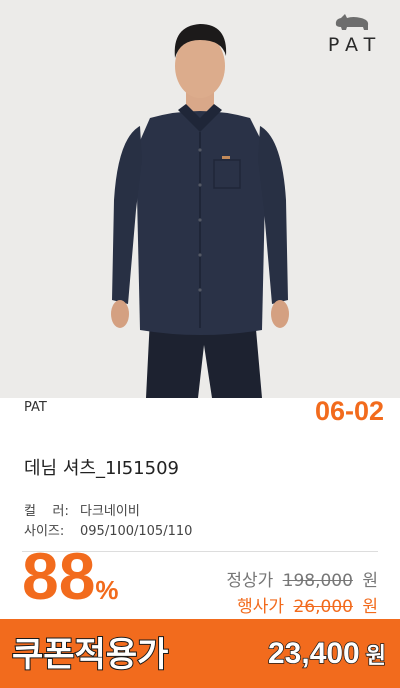 The width and height of the screenshot is (400, 688). I want to click on coupon-price-value: 23,400, so click(313, 653).